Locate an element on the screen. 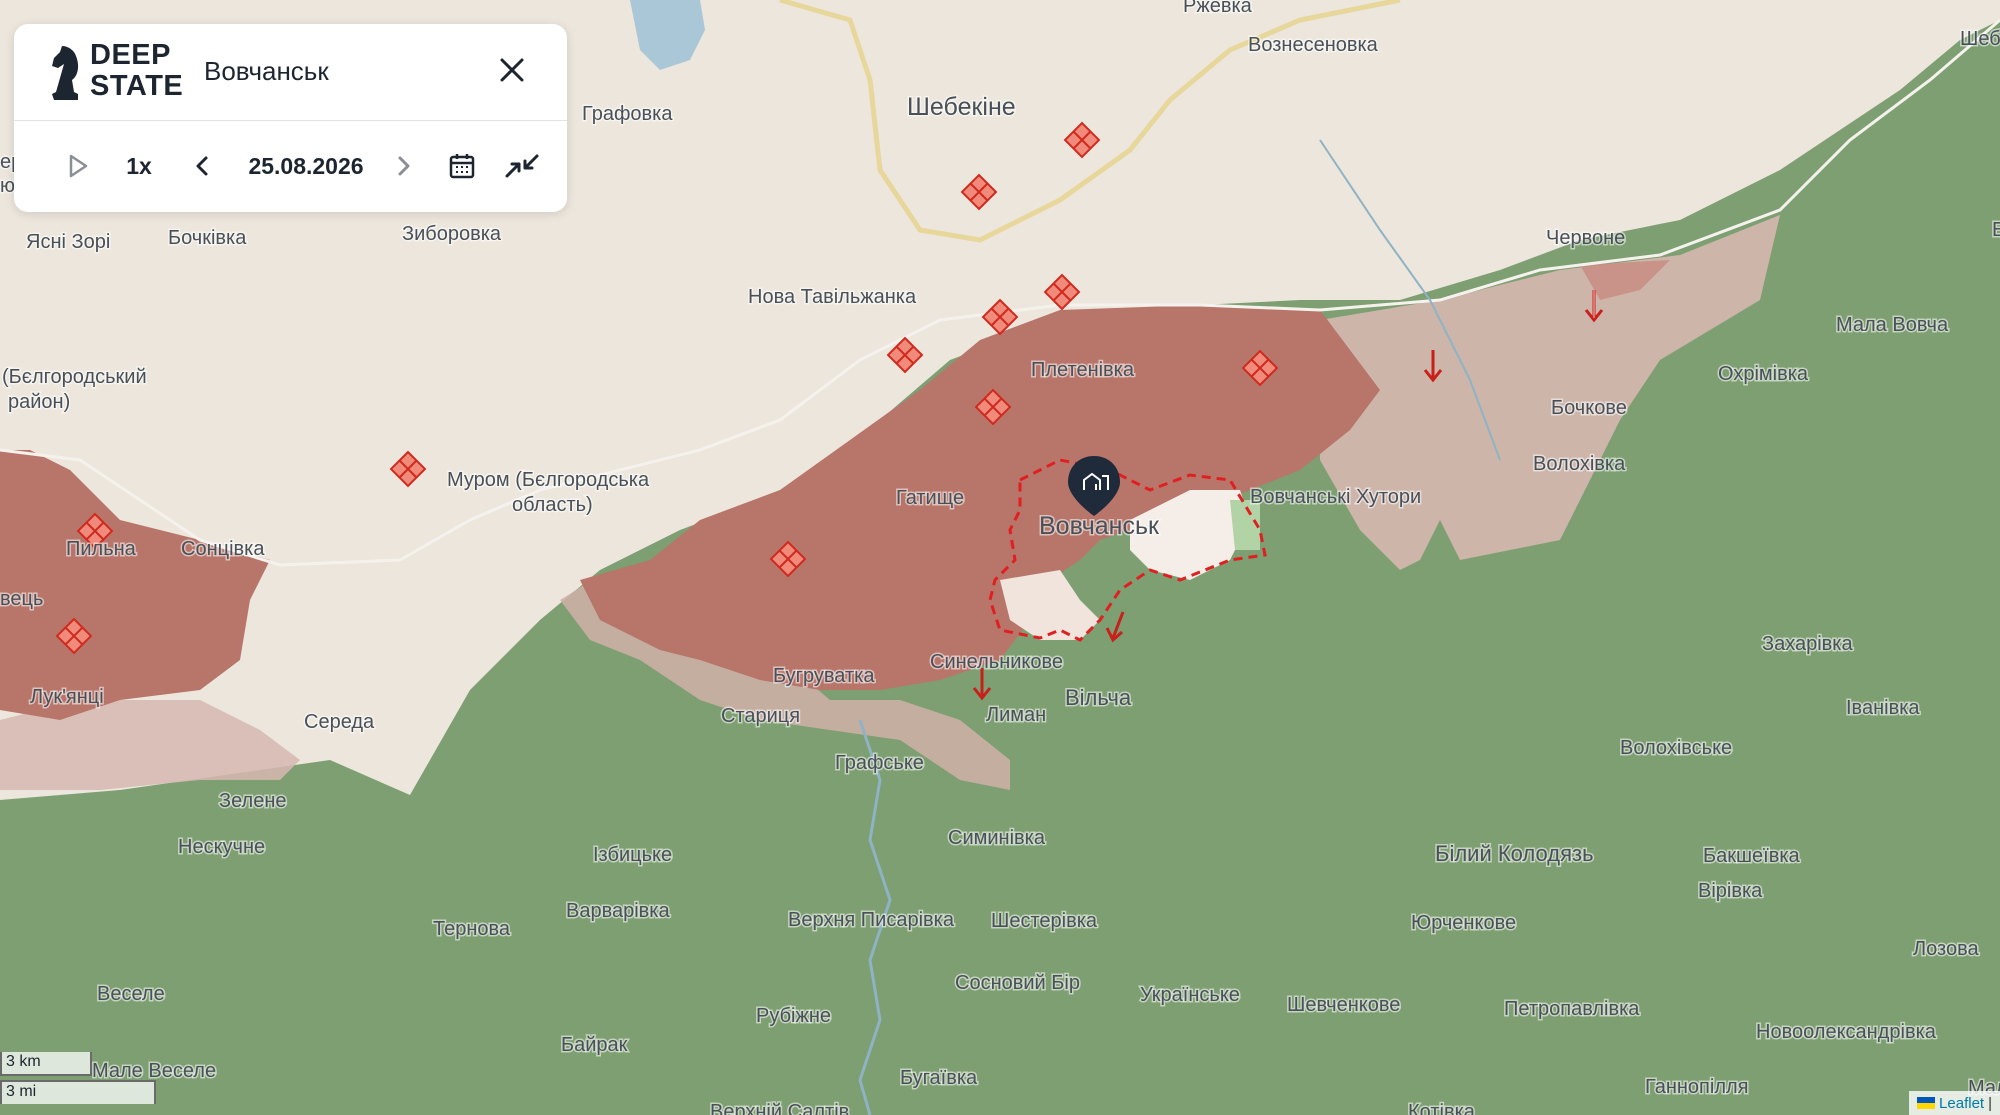 This screenshot has width=2000, height=1115. label-shebe: Шебе is located at coordinates (1980, 39).